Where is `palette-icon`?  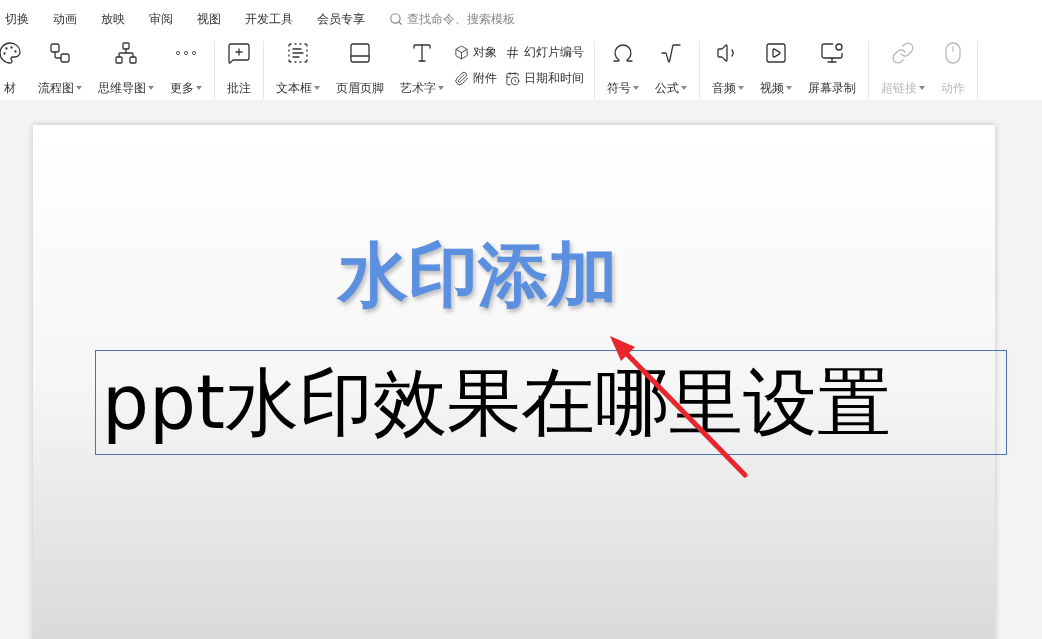 palette-icon is located at coordinates (11, 53).